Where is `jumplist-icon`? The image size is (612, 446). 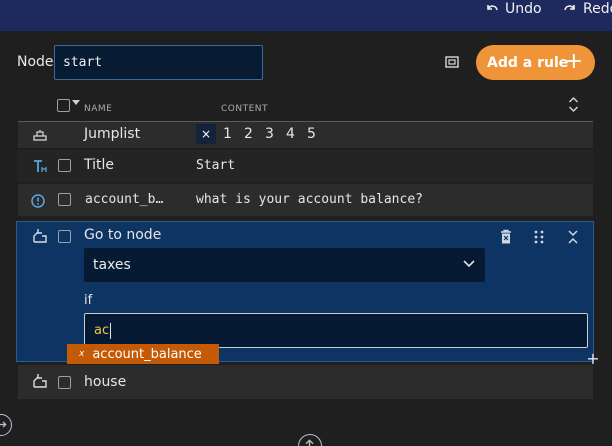 jumplist-icon is located at coordinates (40, 135).